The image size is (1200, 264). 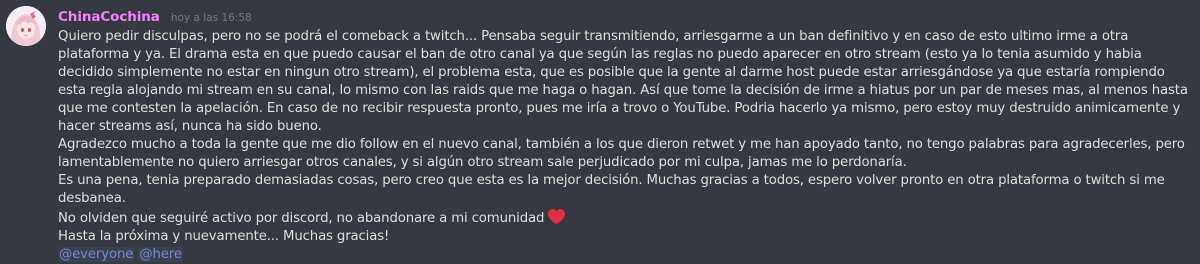 What do you see at coordinates (624, 255) in the screenshot?
I see `mentions-line: @everyone @here` at bounding box center [624, 255].